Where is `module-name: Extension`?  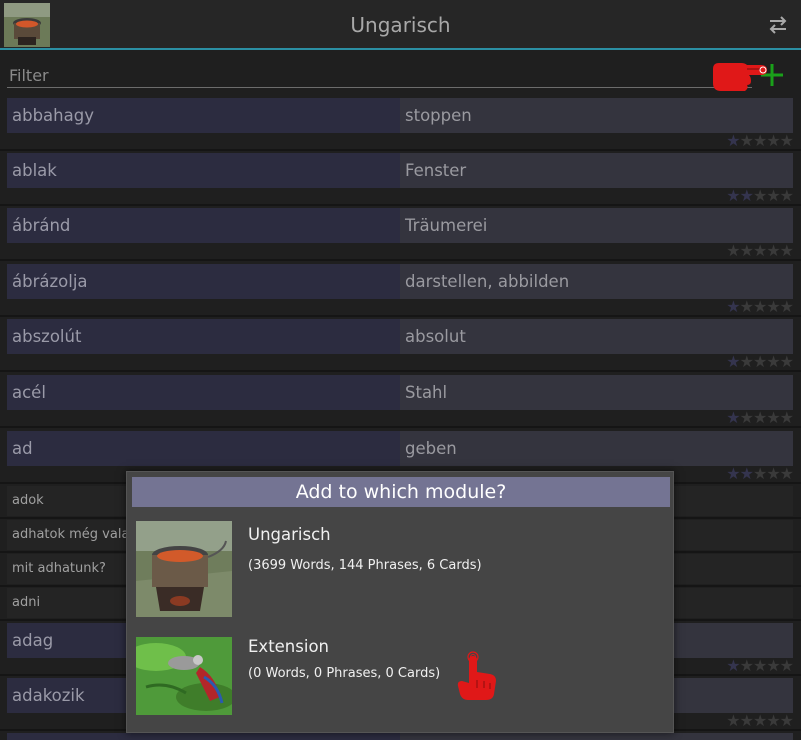 module-name: Extension is located at coordinates (289, 646).